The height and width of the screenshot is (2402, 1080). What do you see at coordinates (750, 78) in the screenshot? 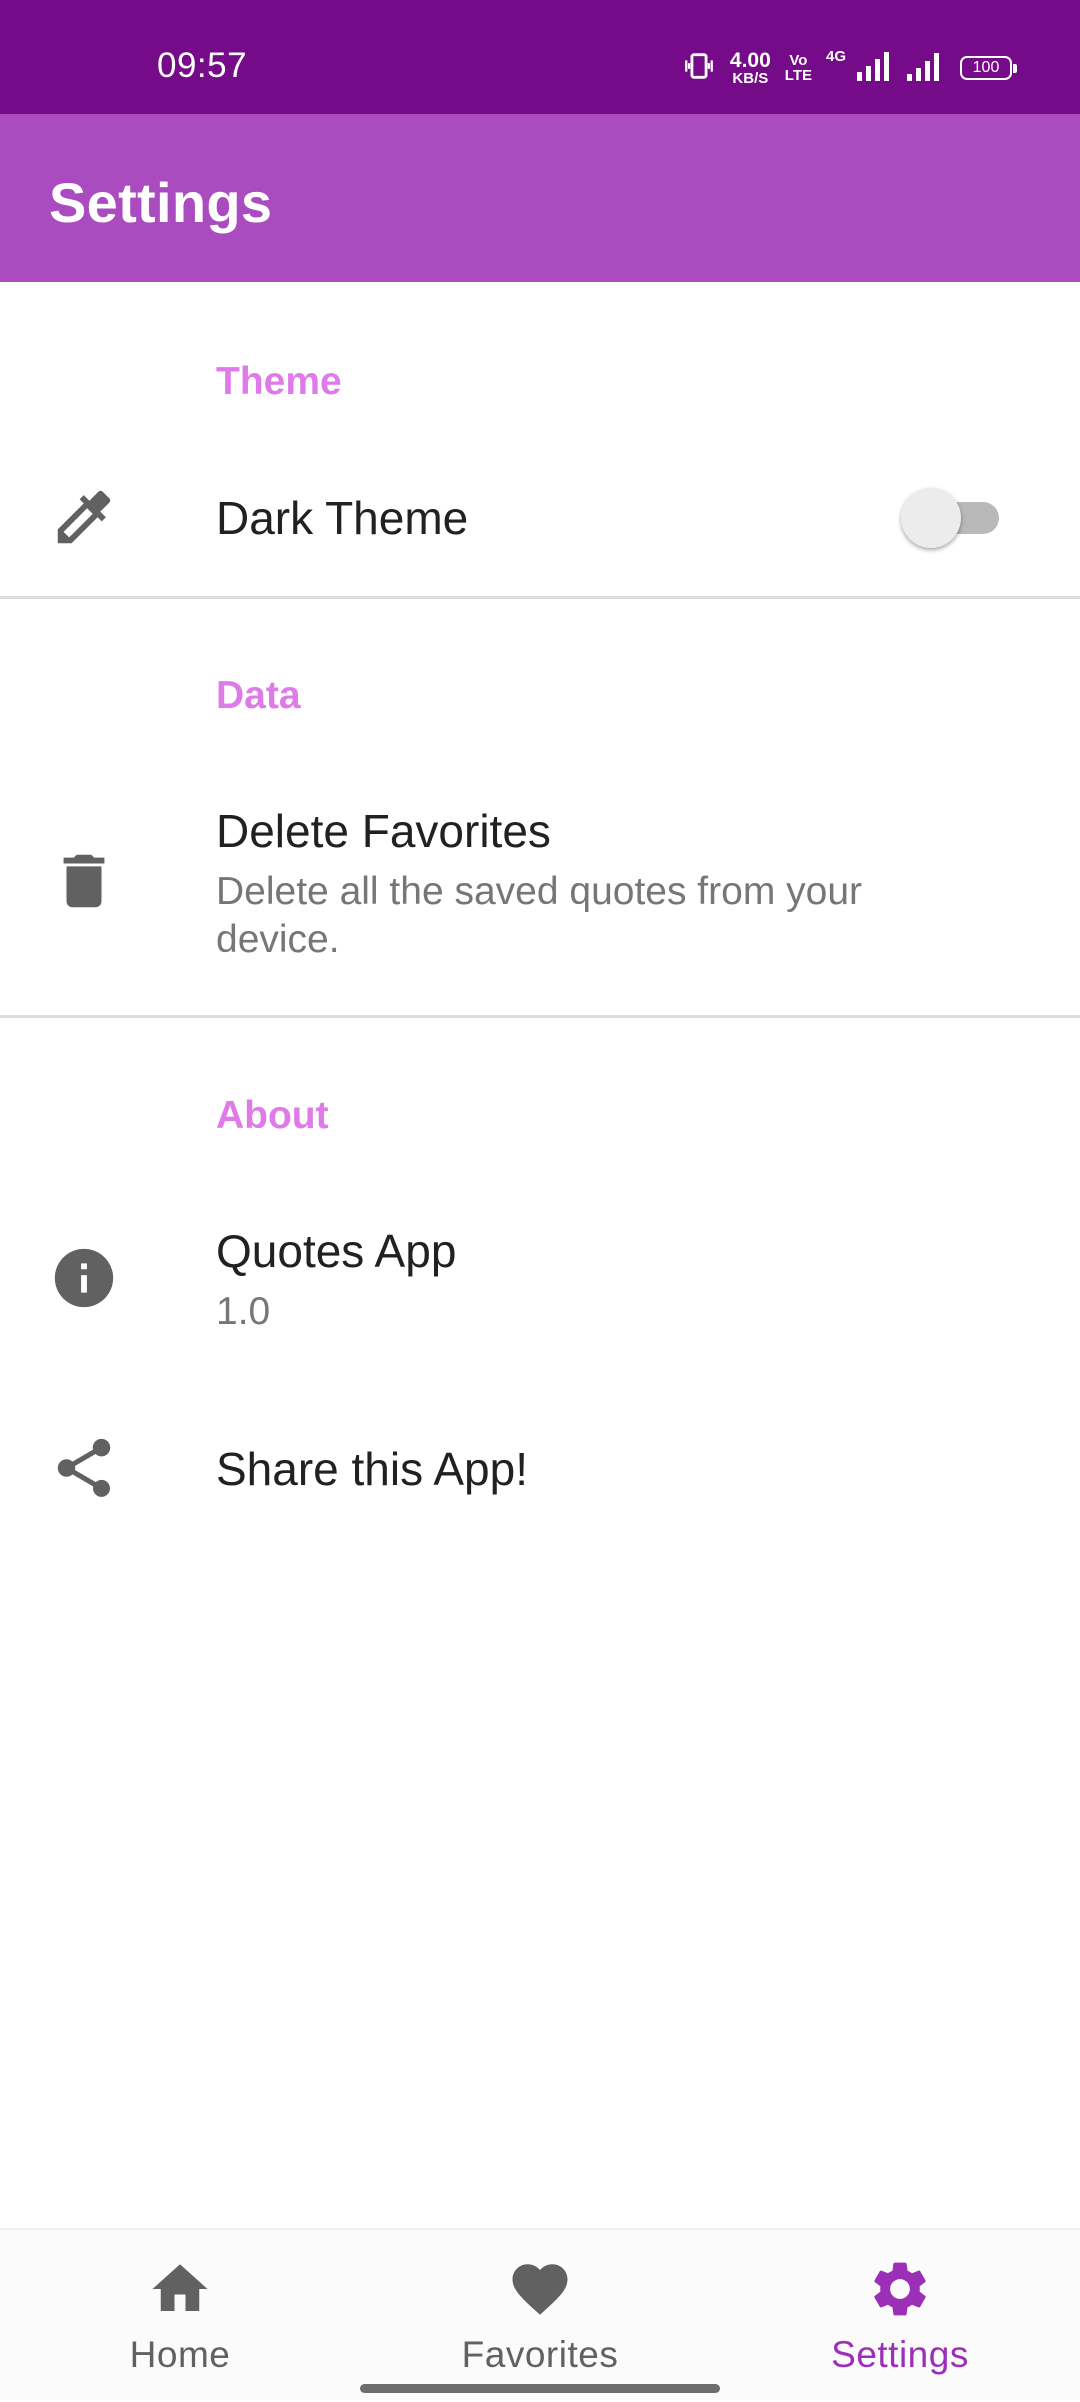
I see `network-speed-unit: KB/S` at bounding box center [750, 78].